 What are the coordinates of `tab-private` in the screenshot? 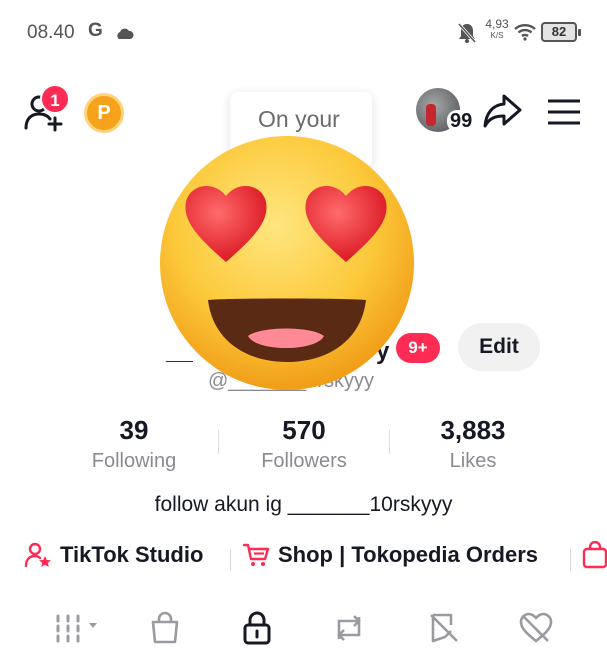 It's located at (257, 628).